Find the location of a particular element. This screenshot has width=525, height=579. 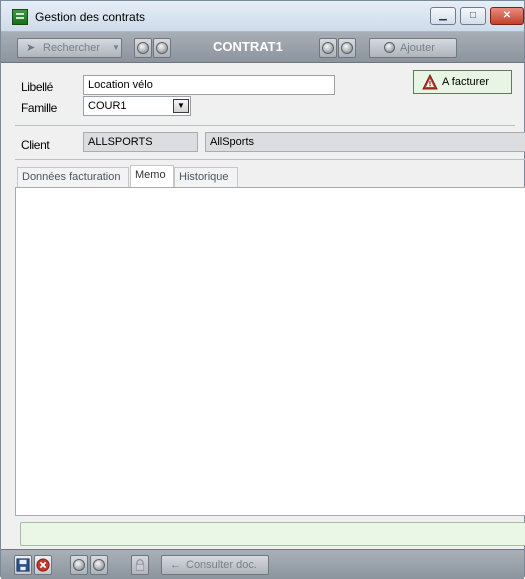

message-field is located at coordinates (272, 534).